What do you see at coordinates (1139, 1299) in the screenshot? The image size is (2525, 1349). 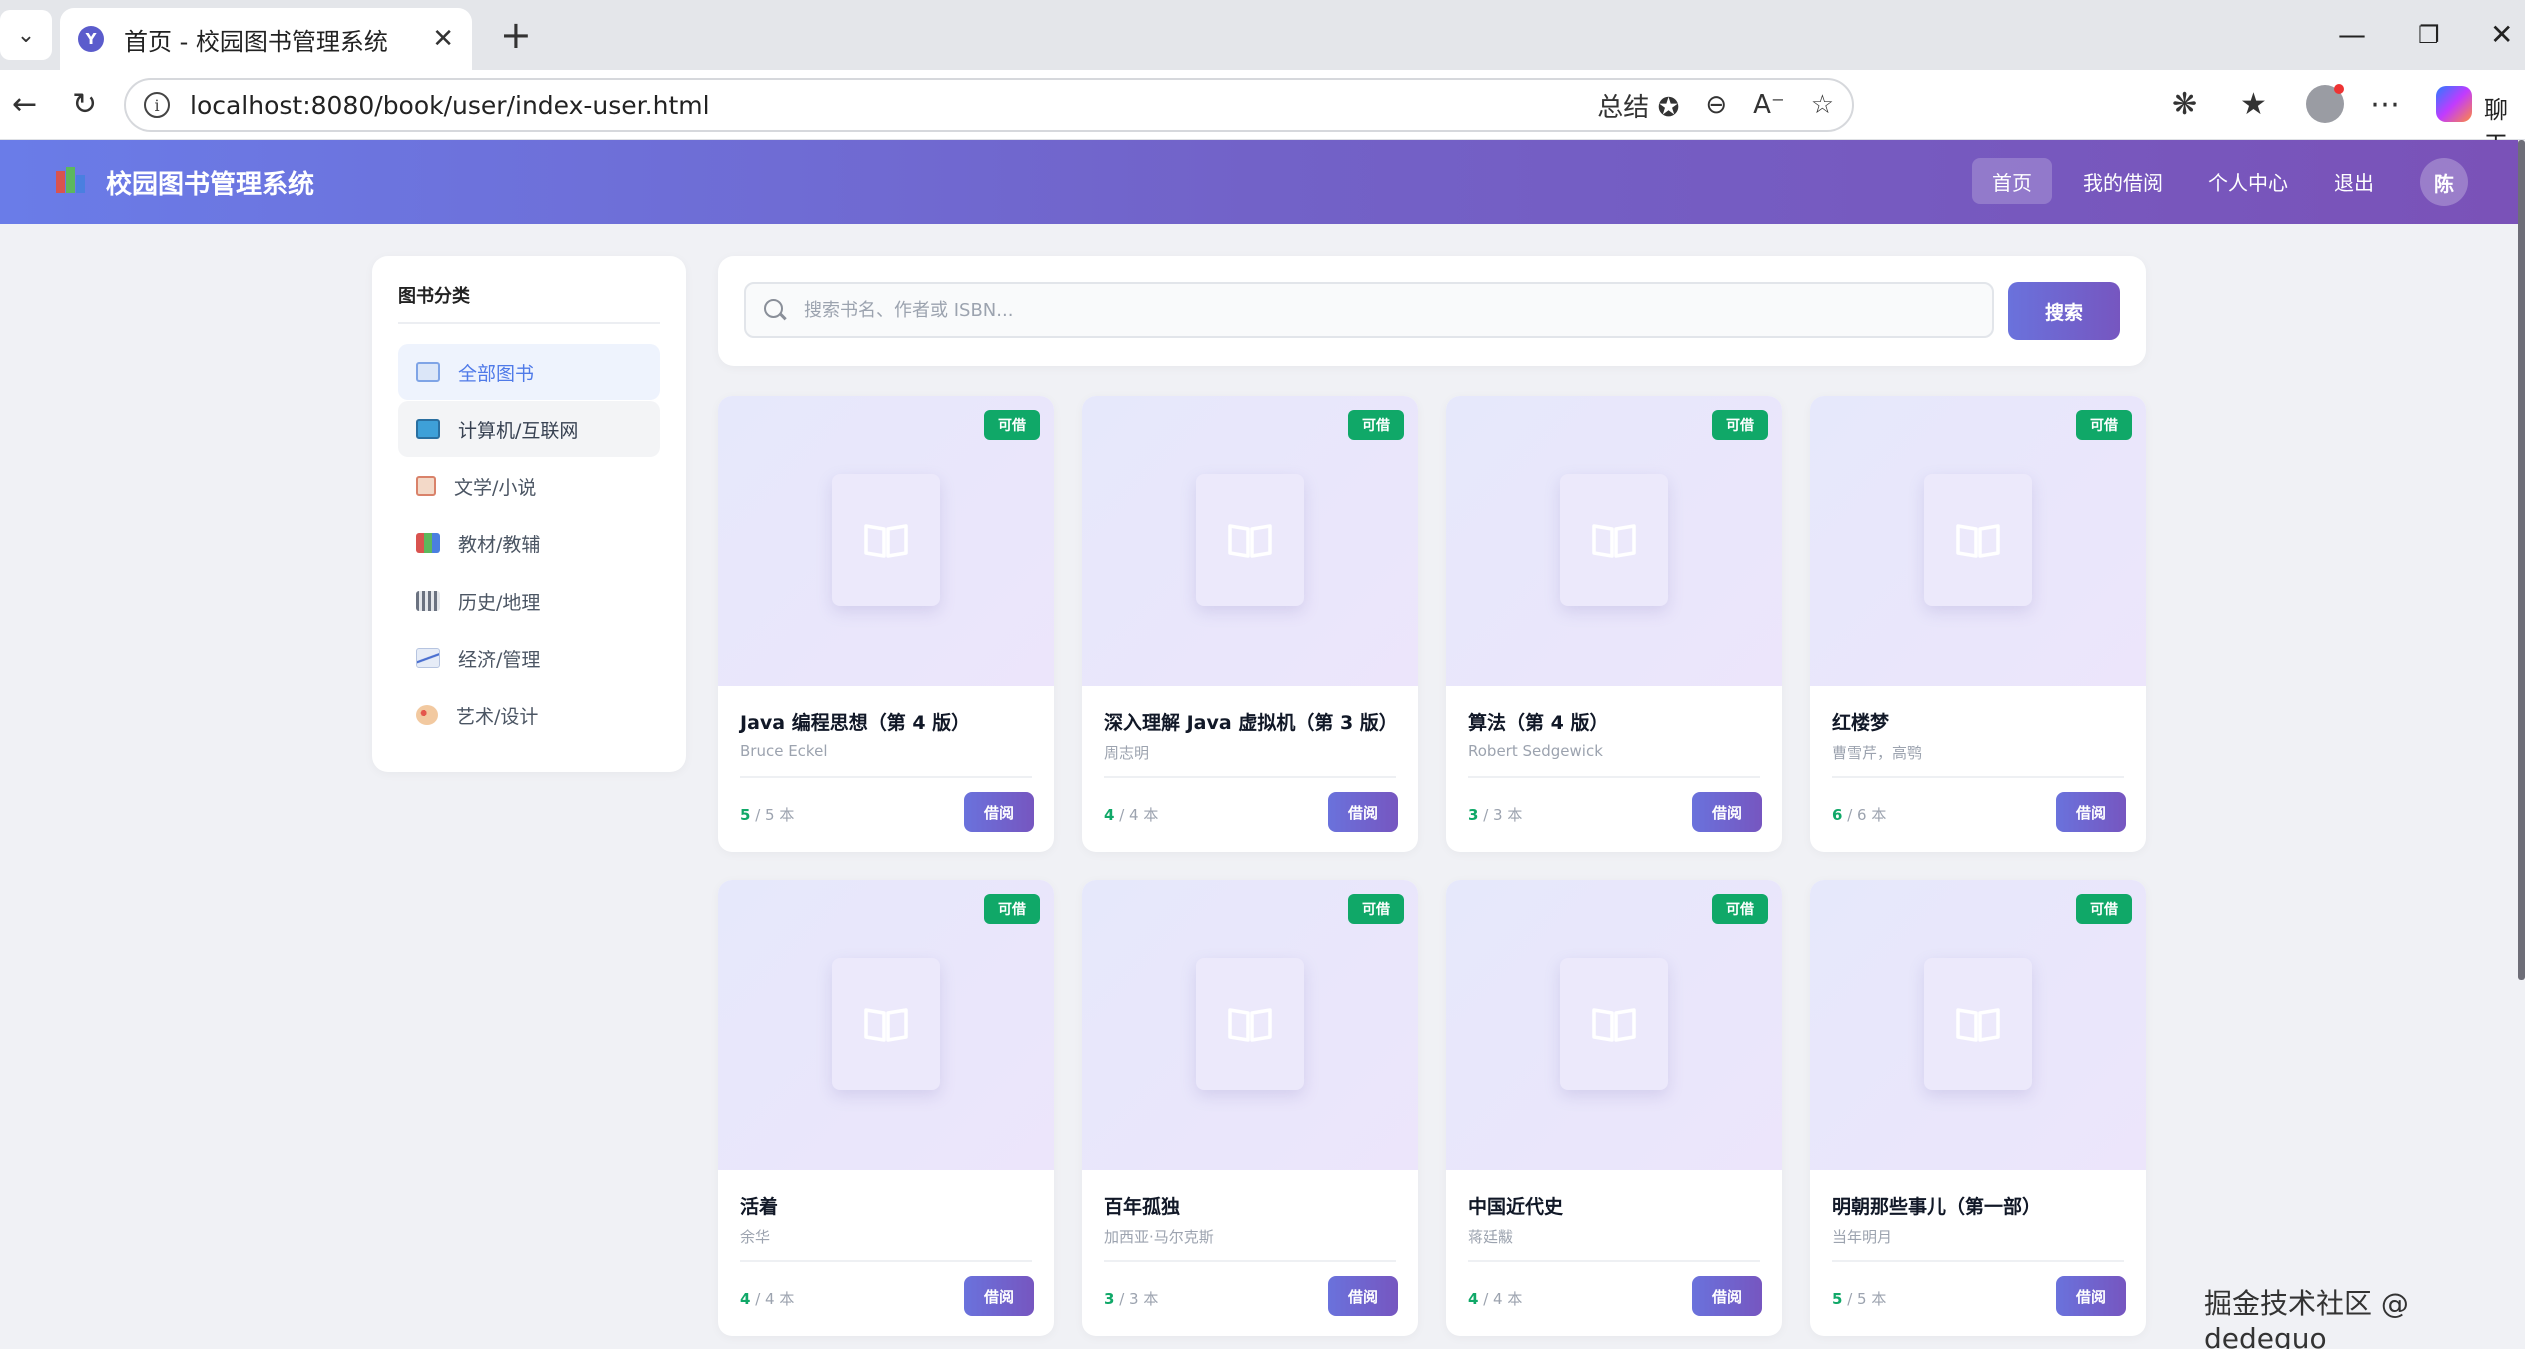 I see `total-count: / 3 本` at bounding box center [1139, 1299].